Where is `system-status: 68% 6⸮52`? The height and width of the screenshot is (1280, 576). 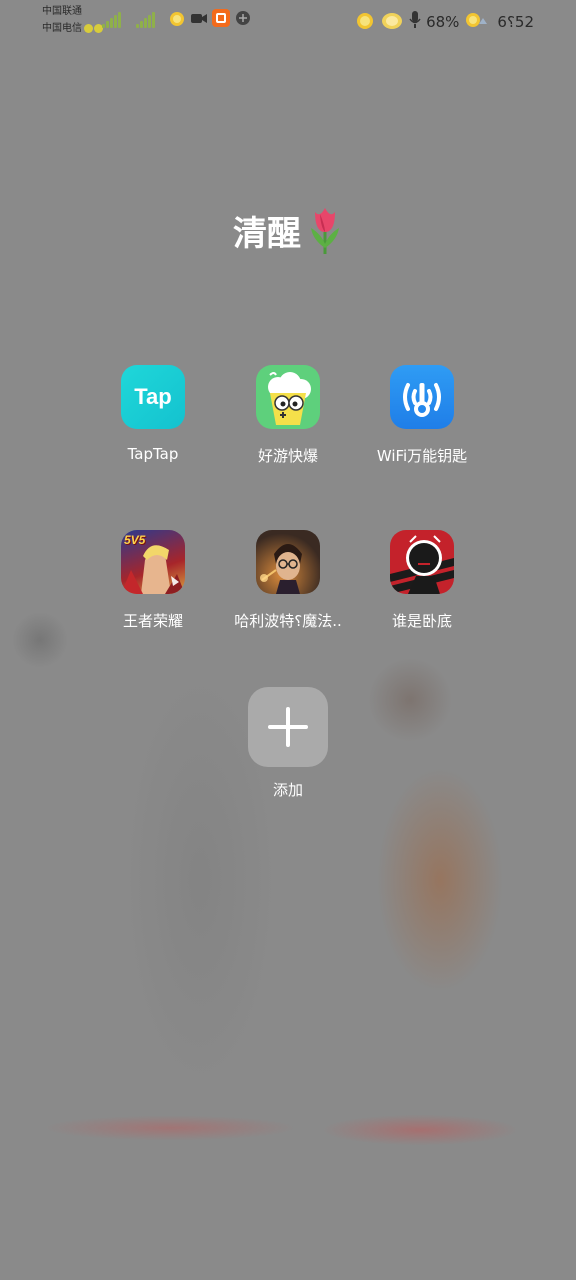
system-status: 68% 6⸮52 is located at coordinates (444, 22).